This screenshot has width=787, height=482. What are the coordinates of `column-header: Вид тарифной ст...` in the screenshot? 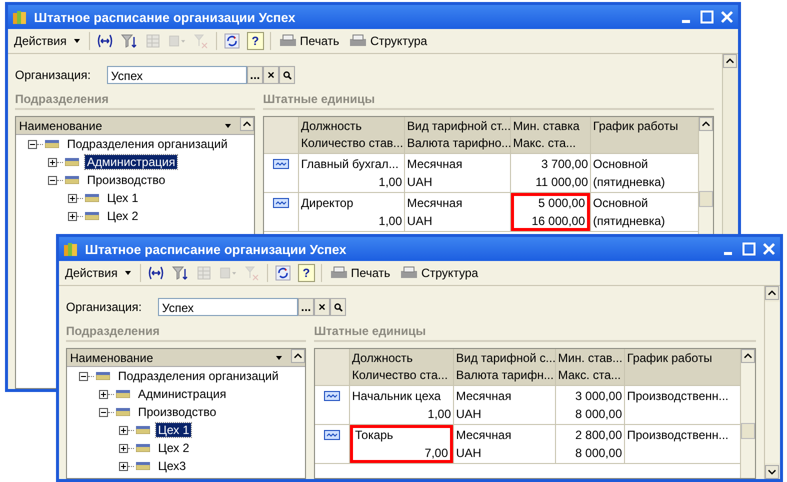 It's located at (457, 126).